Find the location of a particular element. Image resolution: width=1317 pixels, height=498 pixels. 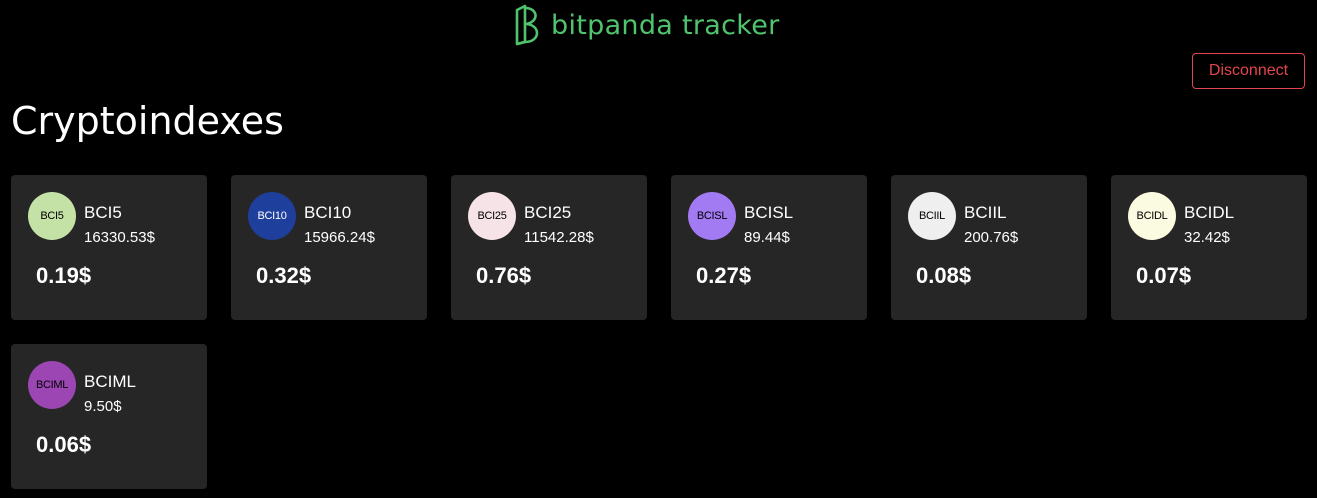

index-holding-value: 0.76$ is located at coordinates (504, 275).